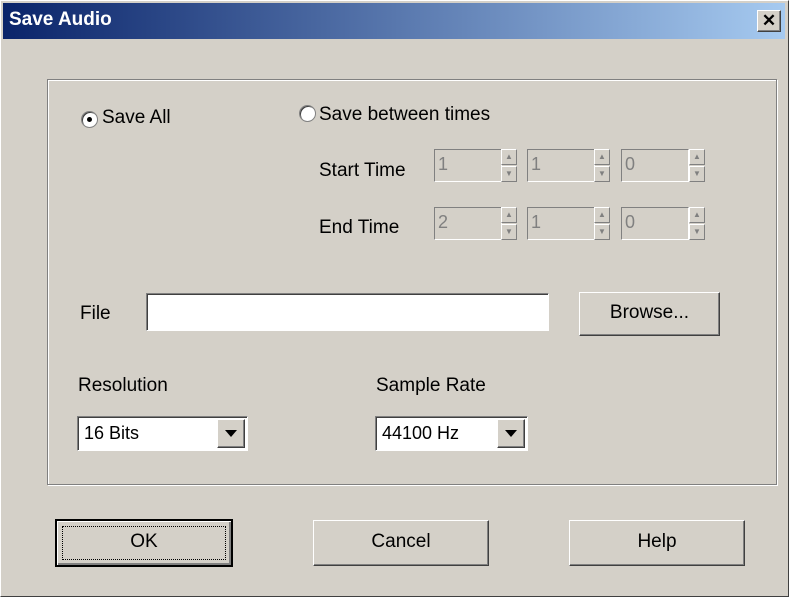  I want to click on end-time-field-1: 2, so click(468, 223).